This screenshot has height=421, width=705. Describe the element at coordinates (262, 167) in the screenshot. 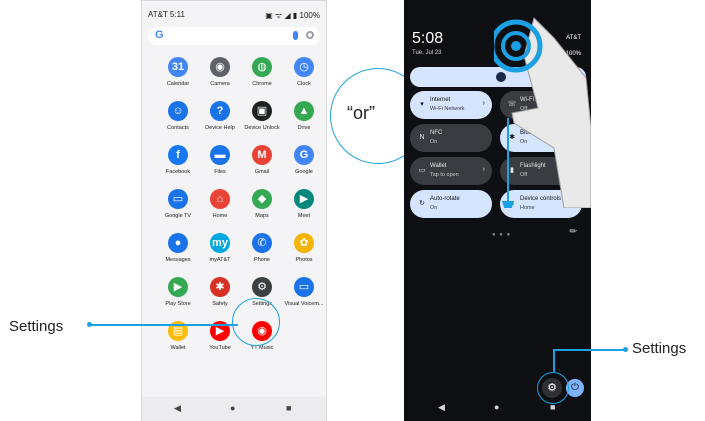

I see `app-gmail: M Gmail` at that location.